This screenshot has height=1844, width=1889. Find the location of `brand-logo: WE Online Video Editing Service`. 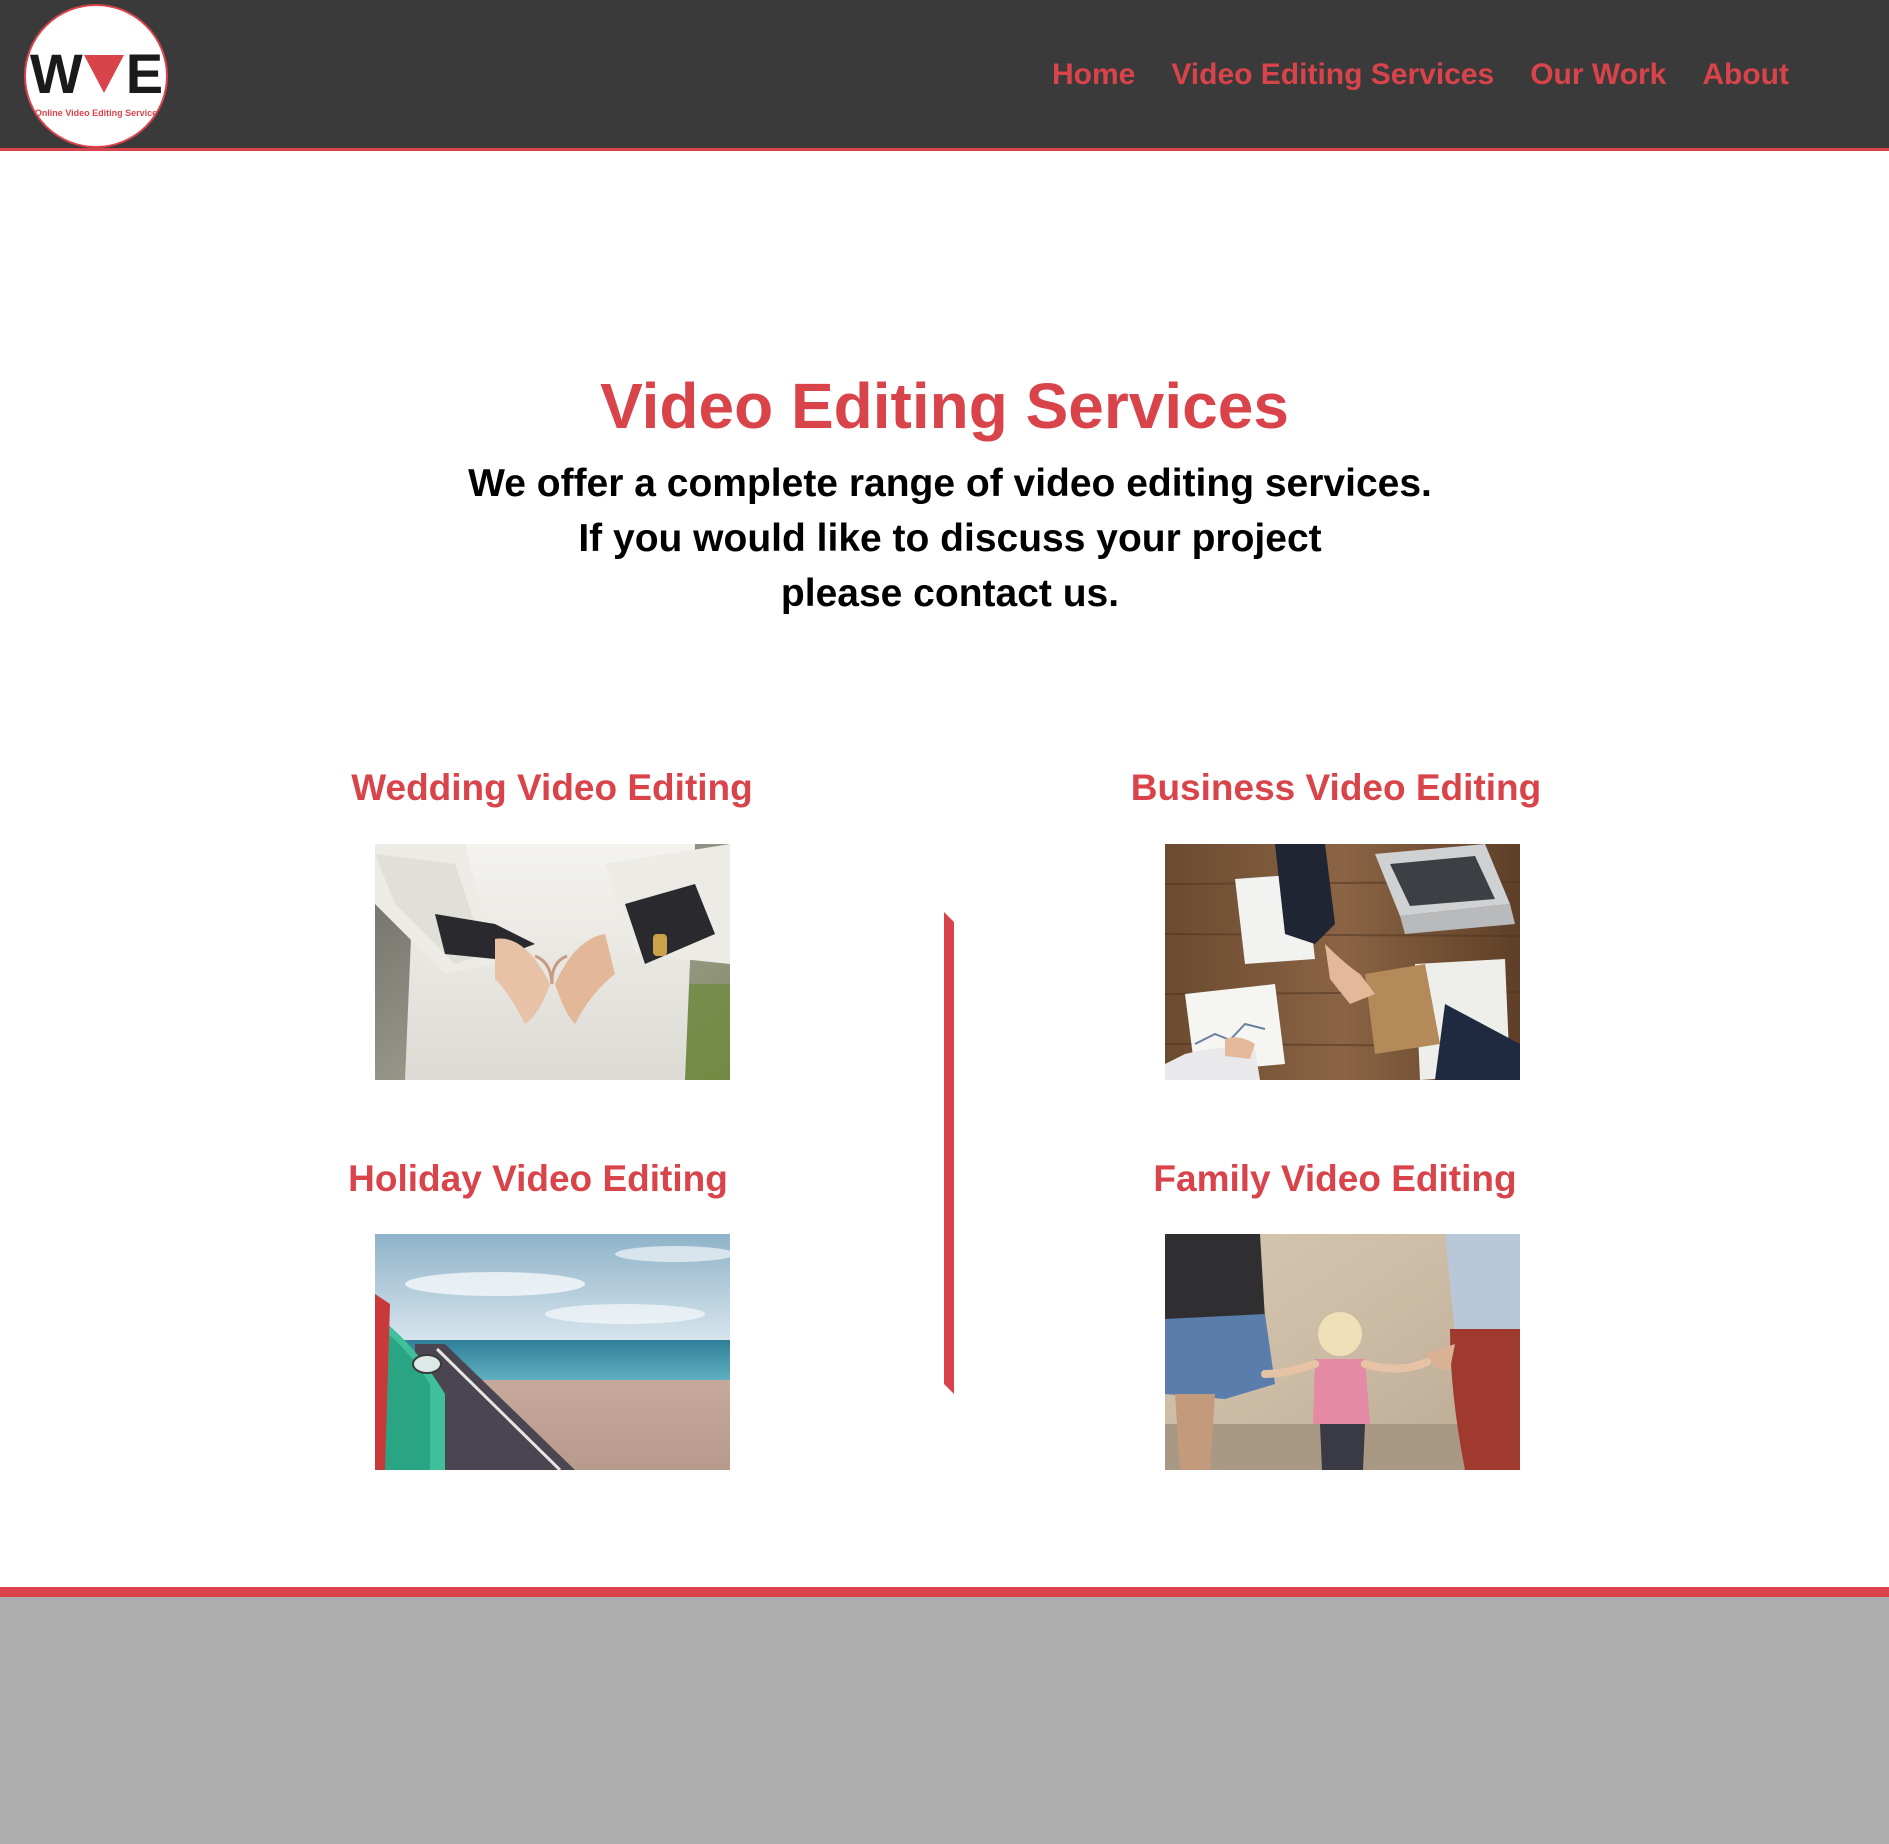

brand-logo: WE Online Video Editing Service is located at coordinates (96, 76).